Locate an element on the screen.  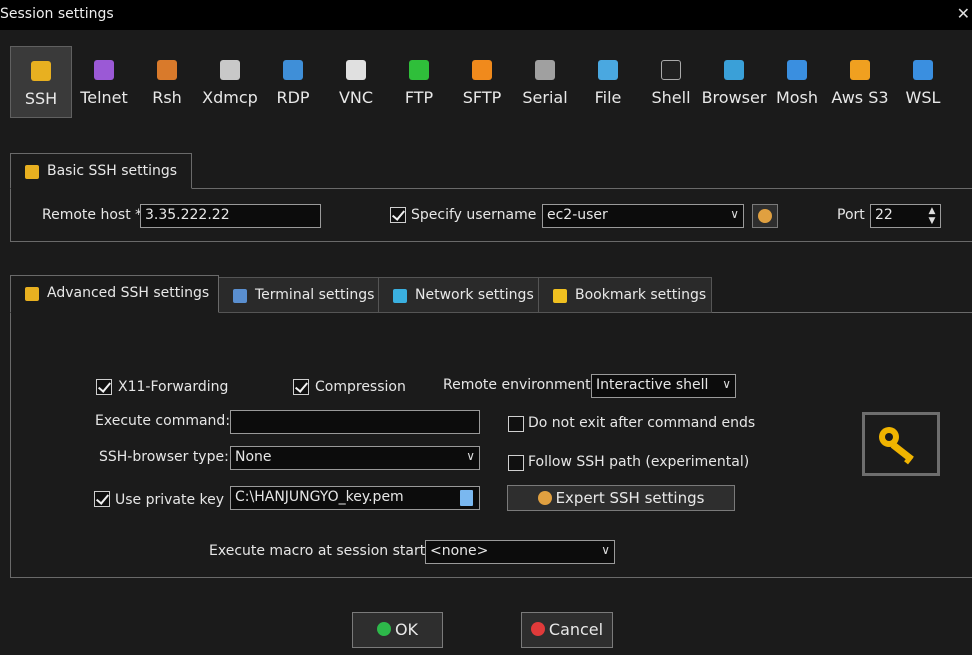
protocol-ssh: SSH is located at coordinates (41, 82).